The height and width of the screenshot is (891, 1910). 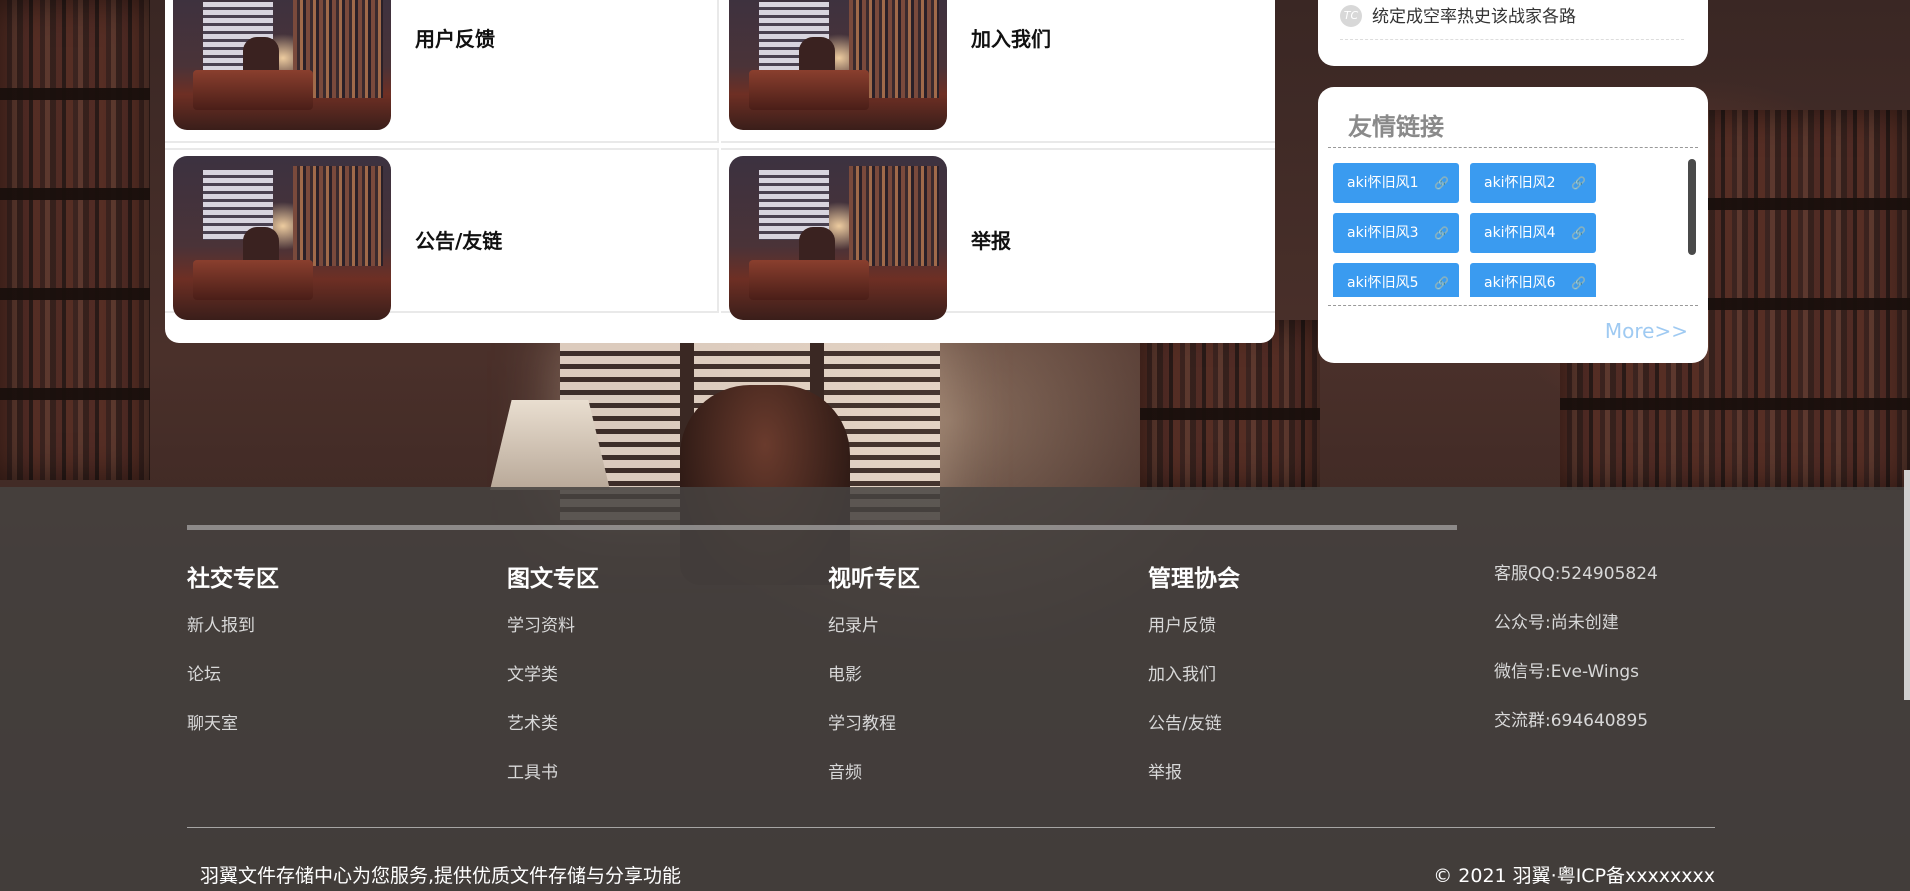 What do you see at coordinates (1574, 876) in the screenshot?
I see `footer-copyright: © 2021 羽翼·粤ICP备xxxxxxxx` at bounding box center [1574, 876].